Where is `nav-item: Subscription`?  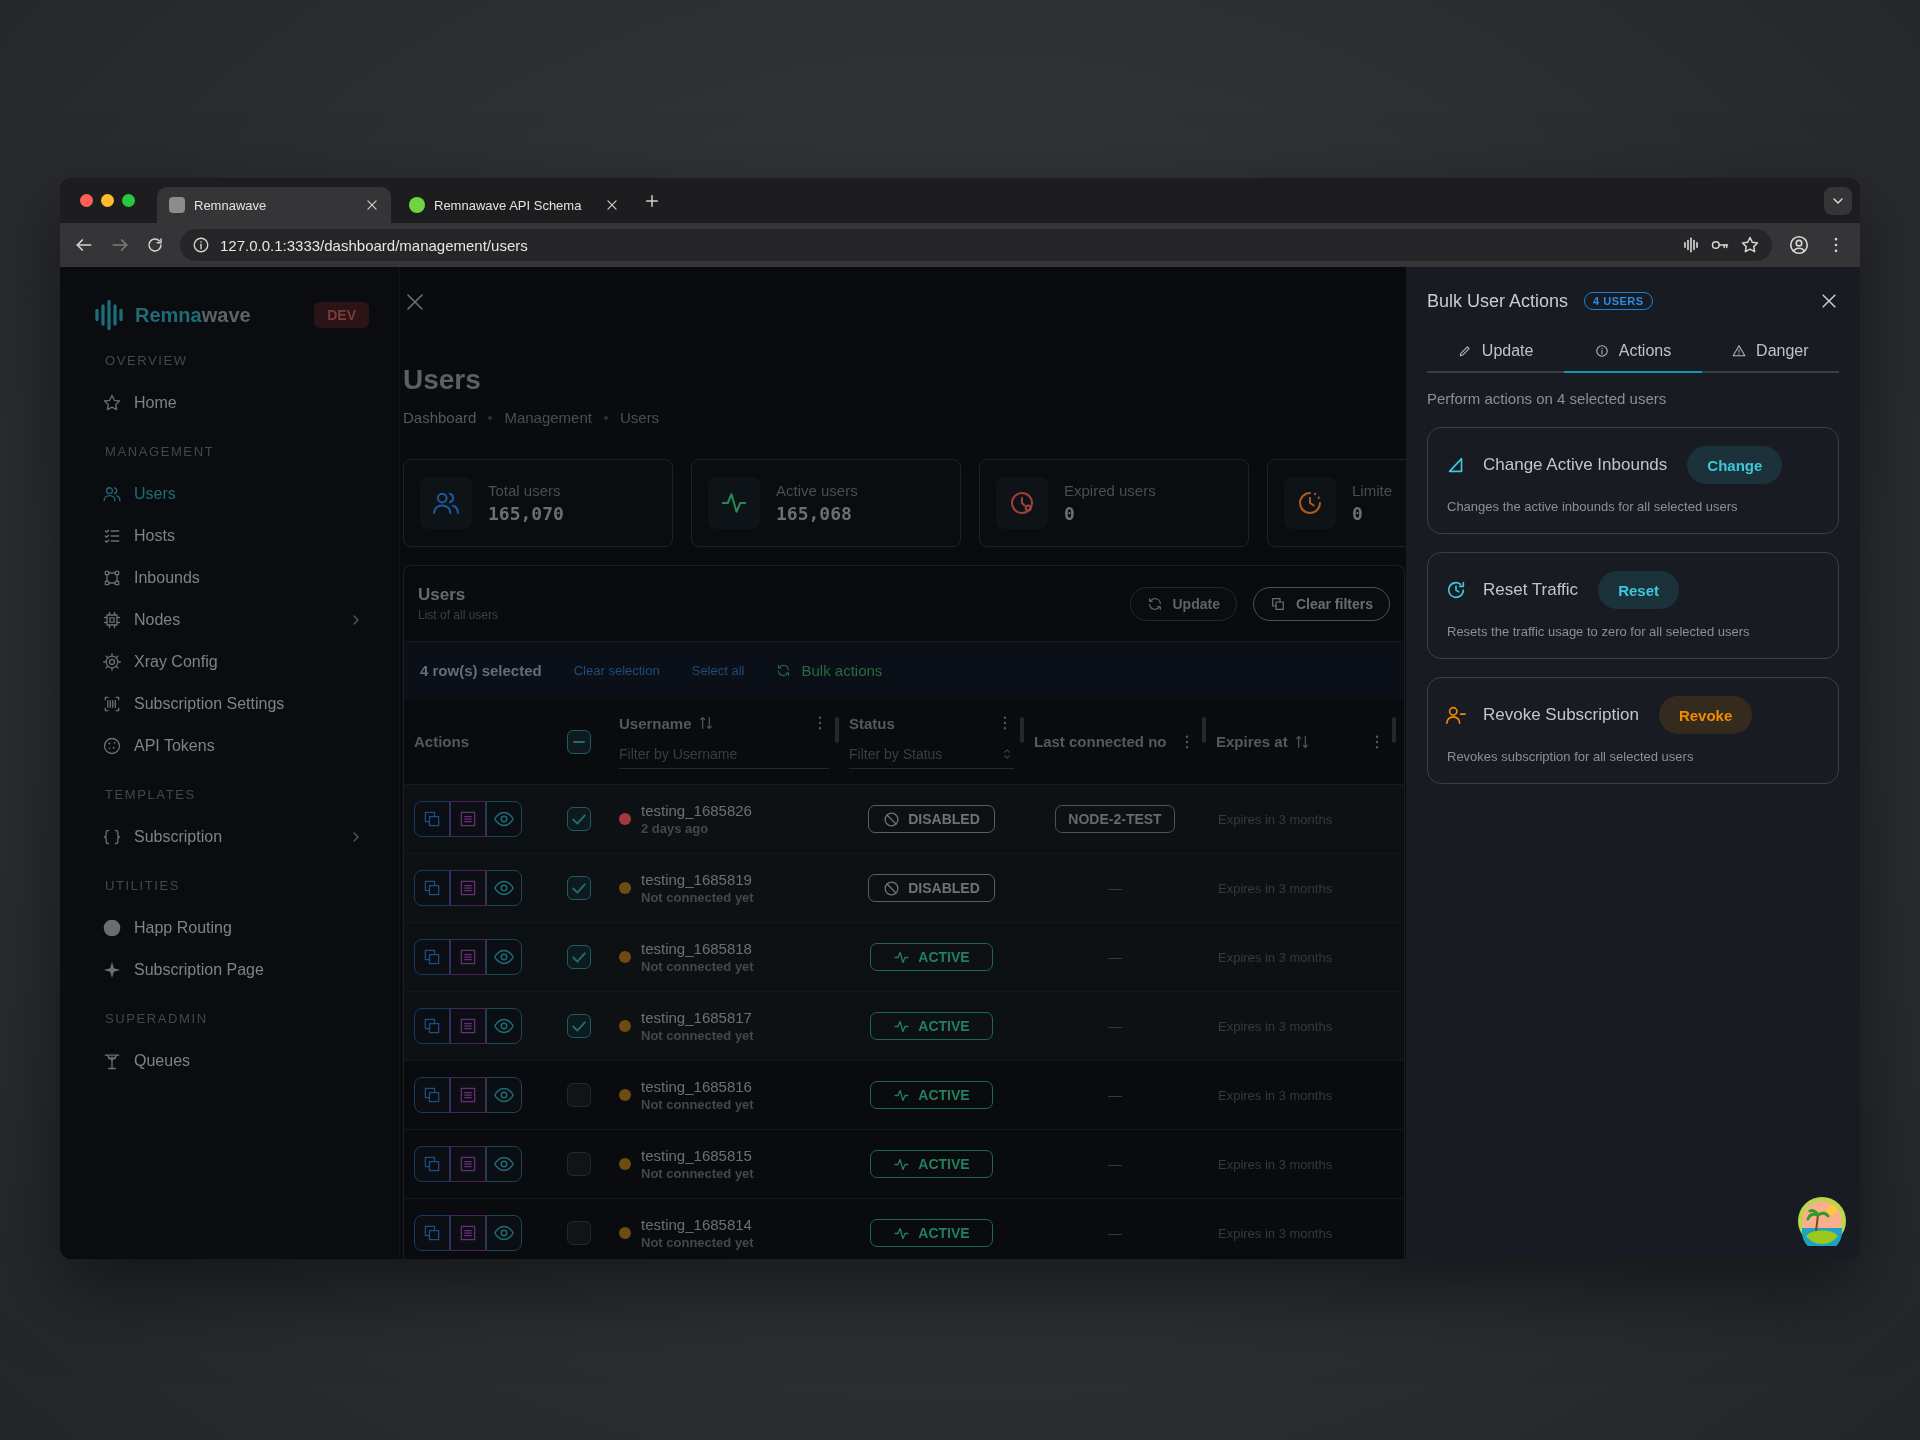 nav-item: Subscription is located at coordinates (162, 837).